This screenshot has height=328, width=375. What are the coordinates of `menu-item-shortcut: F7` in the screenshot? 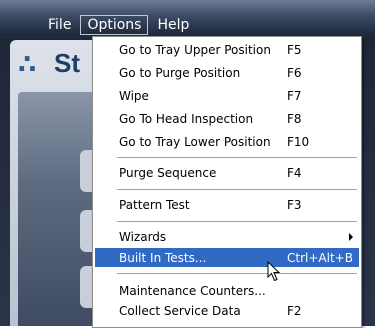 It's located at (294, 95).